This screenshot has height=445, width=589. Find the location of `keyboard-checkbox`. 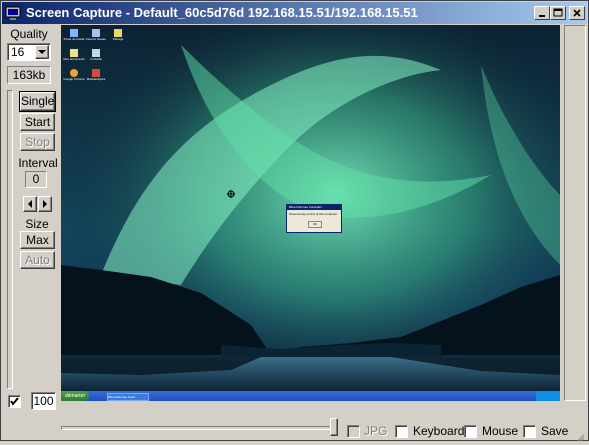

keyboard-checkbox is located at coordinates (401, 431).